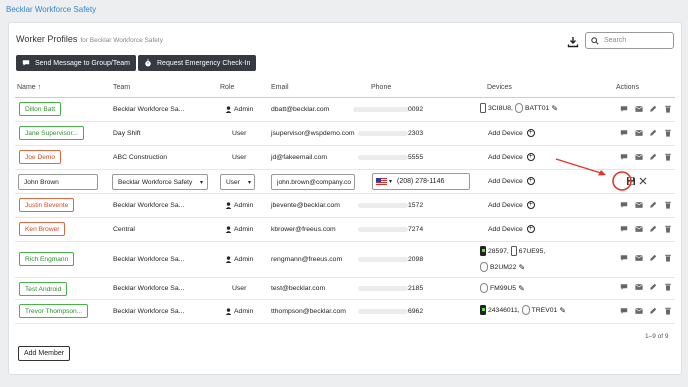 Image resolution: width=688 pixels, height=387 pixels. What do you see at coordinates (573, 42) in the screenshot?
I see `download-icon` at bounding box center [573, 42].